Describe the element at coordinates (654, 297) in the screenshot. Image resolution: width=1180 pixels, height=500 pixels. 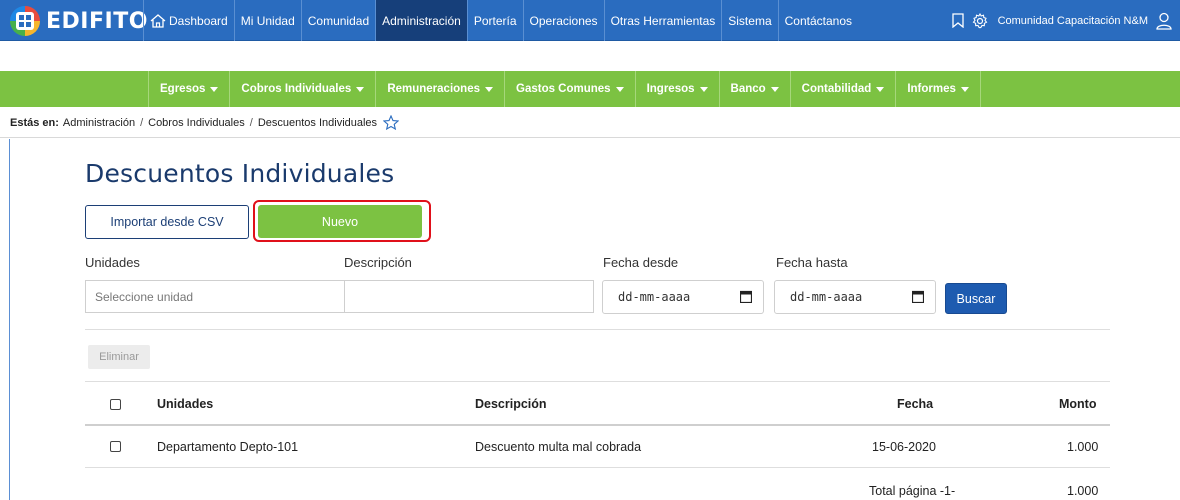
I see `date-from-value: dd-mm-aaaa` at that location.